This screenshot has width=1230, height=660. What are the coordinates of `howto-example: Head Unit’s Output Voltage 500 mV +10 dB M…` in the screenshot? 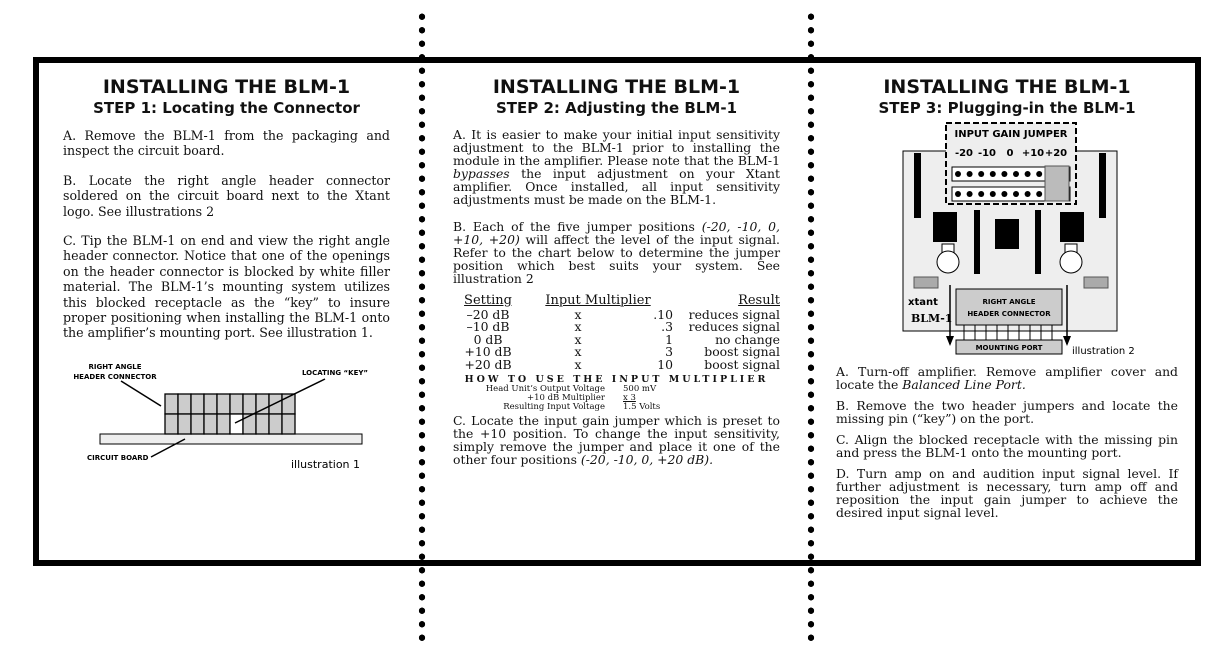 It's located at (616, 398).